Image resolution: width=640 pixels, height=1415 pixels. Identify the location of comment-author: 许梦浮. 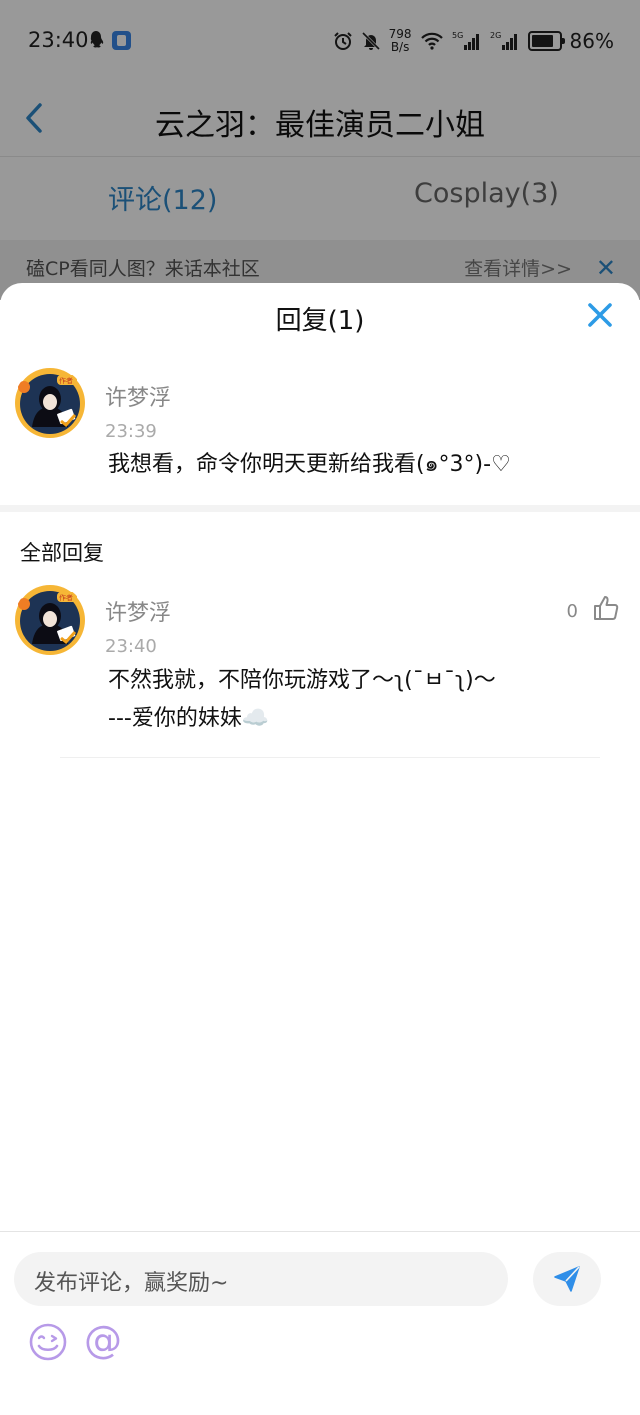
(138, 396).